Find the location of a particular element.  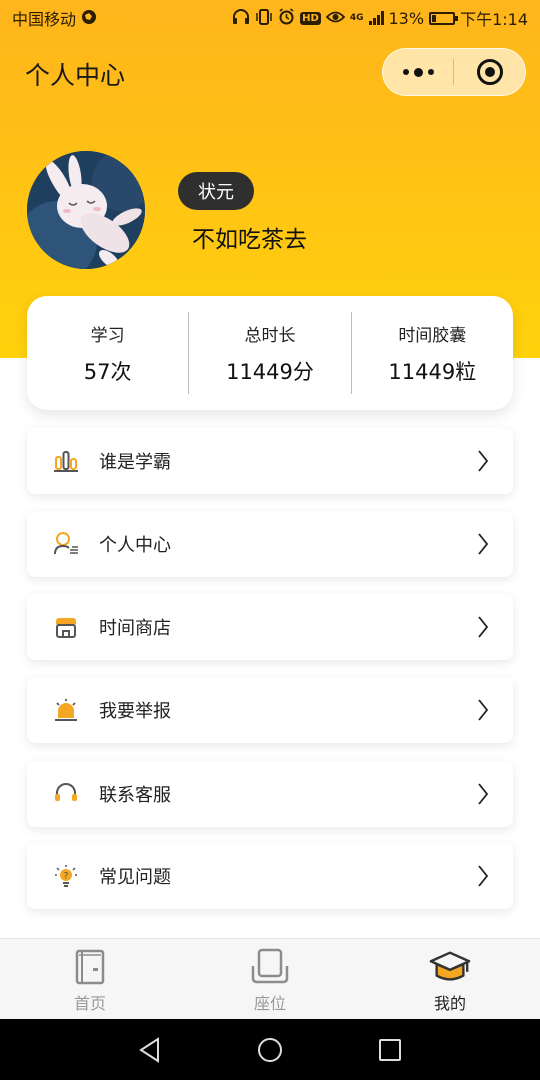

carrier-label: 中国移动 is located at coordinates (44, 19).